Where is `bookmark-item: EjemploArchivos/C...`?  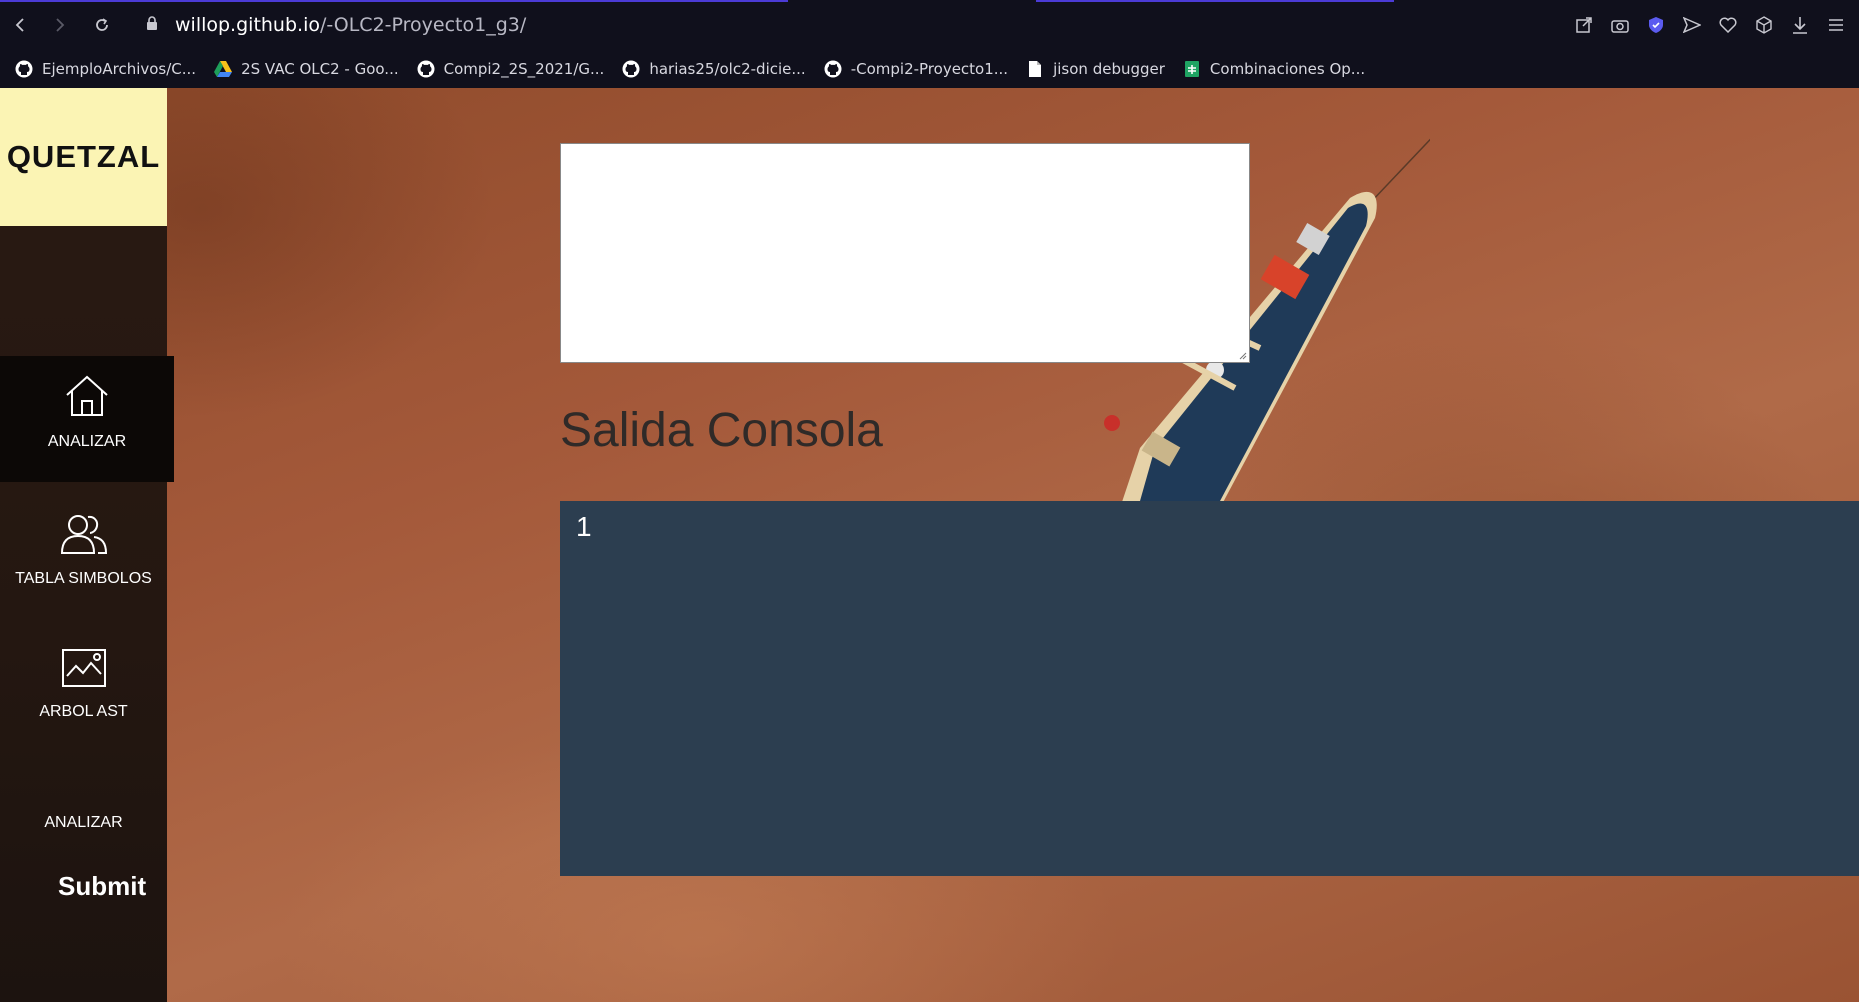 bookmark-item: EjemploArchivos/C... is located at coordinates (105, 69).